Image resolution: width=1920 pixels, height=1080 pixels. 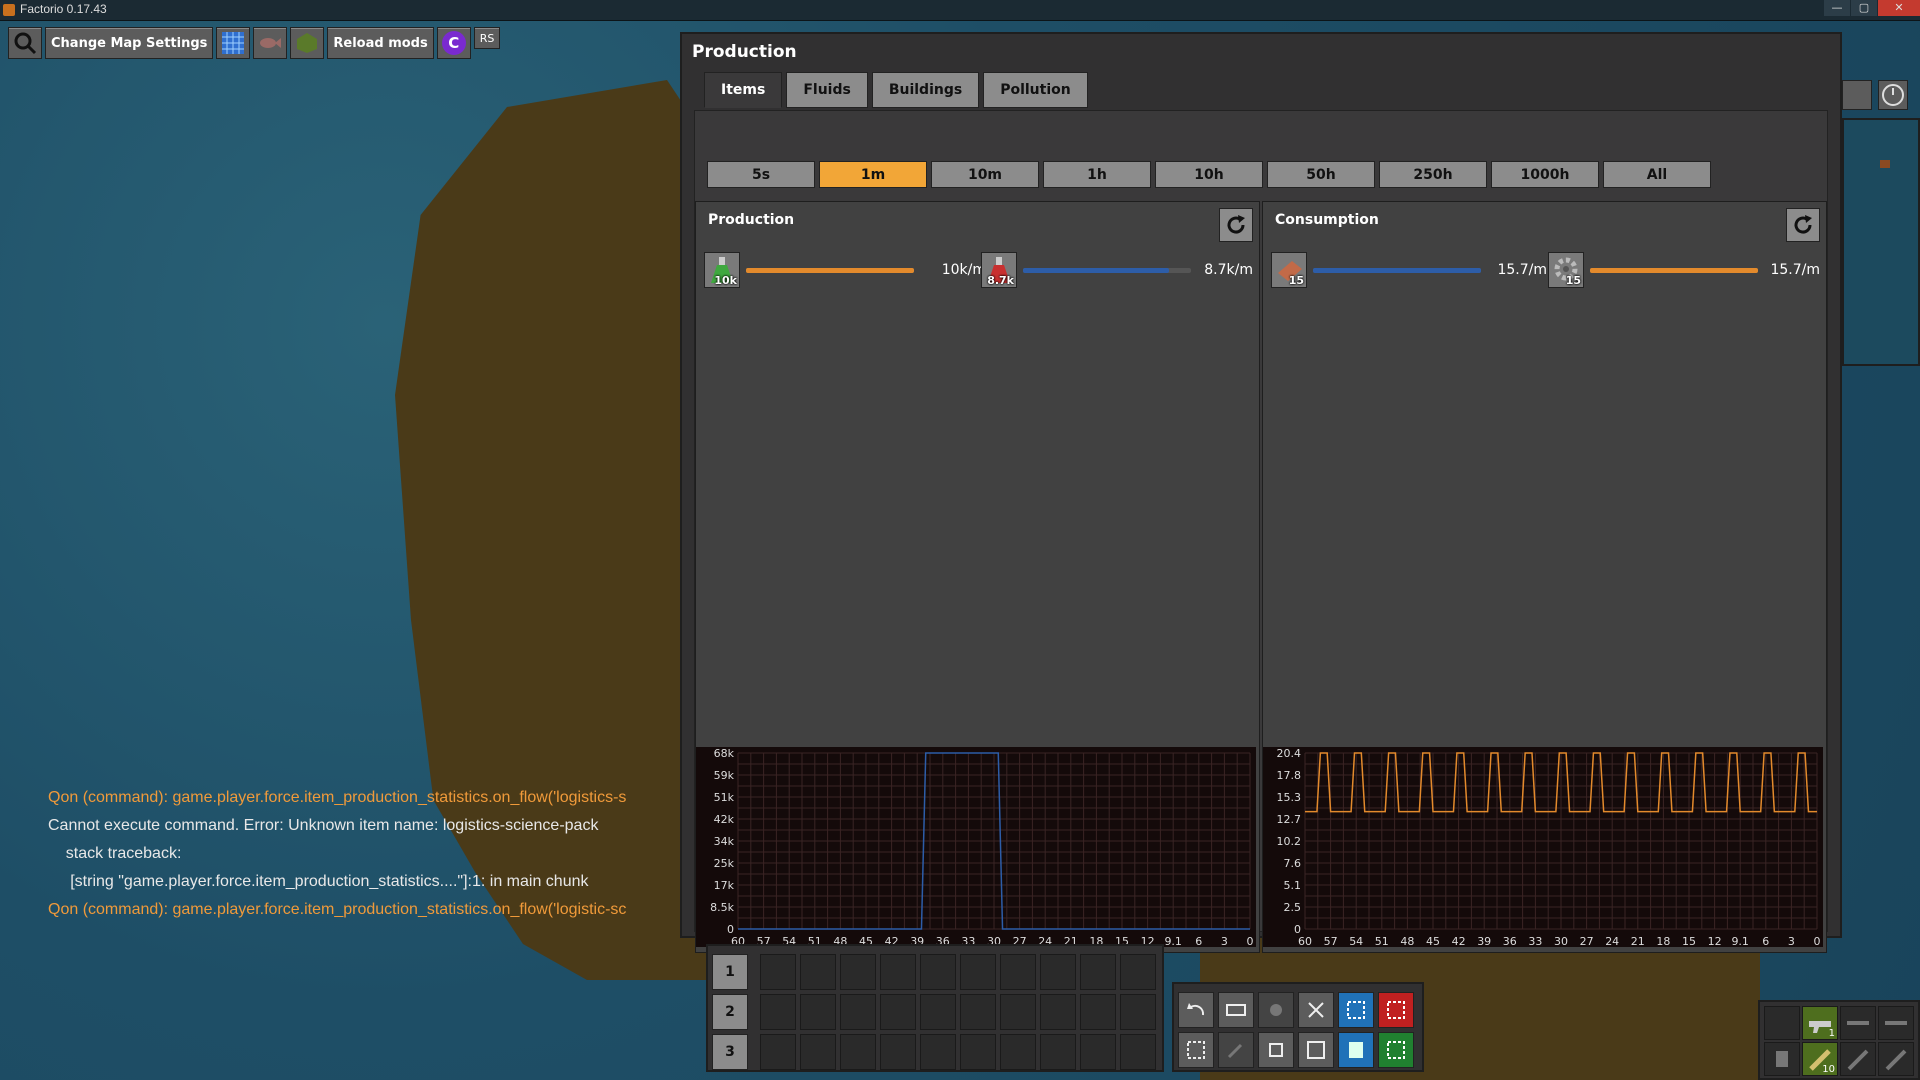 I want to click on range-all: All, so click(x=1657, y=174).